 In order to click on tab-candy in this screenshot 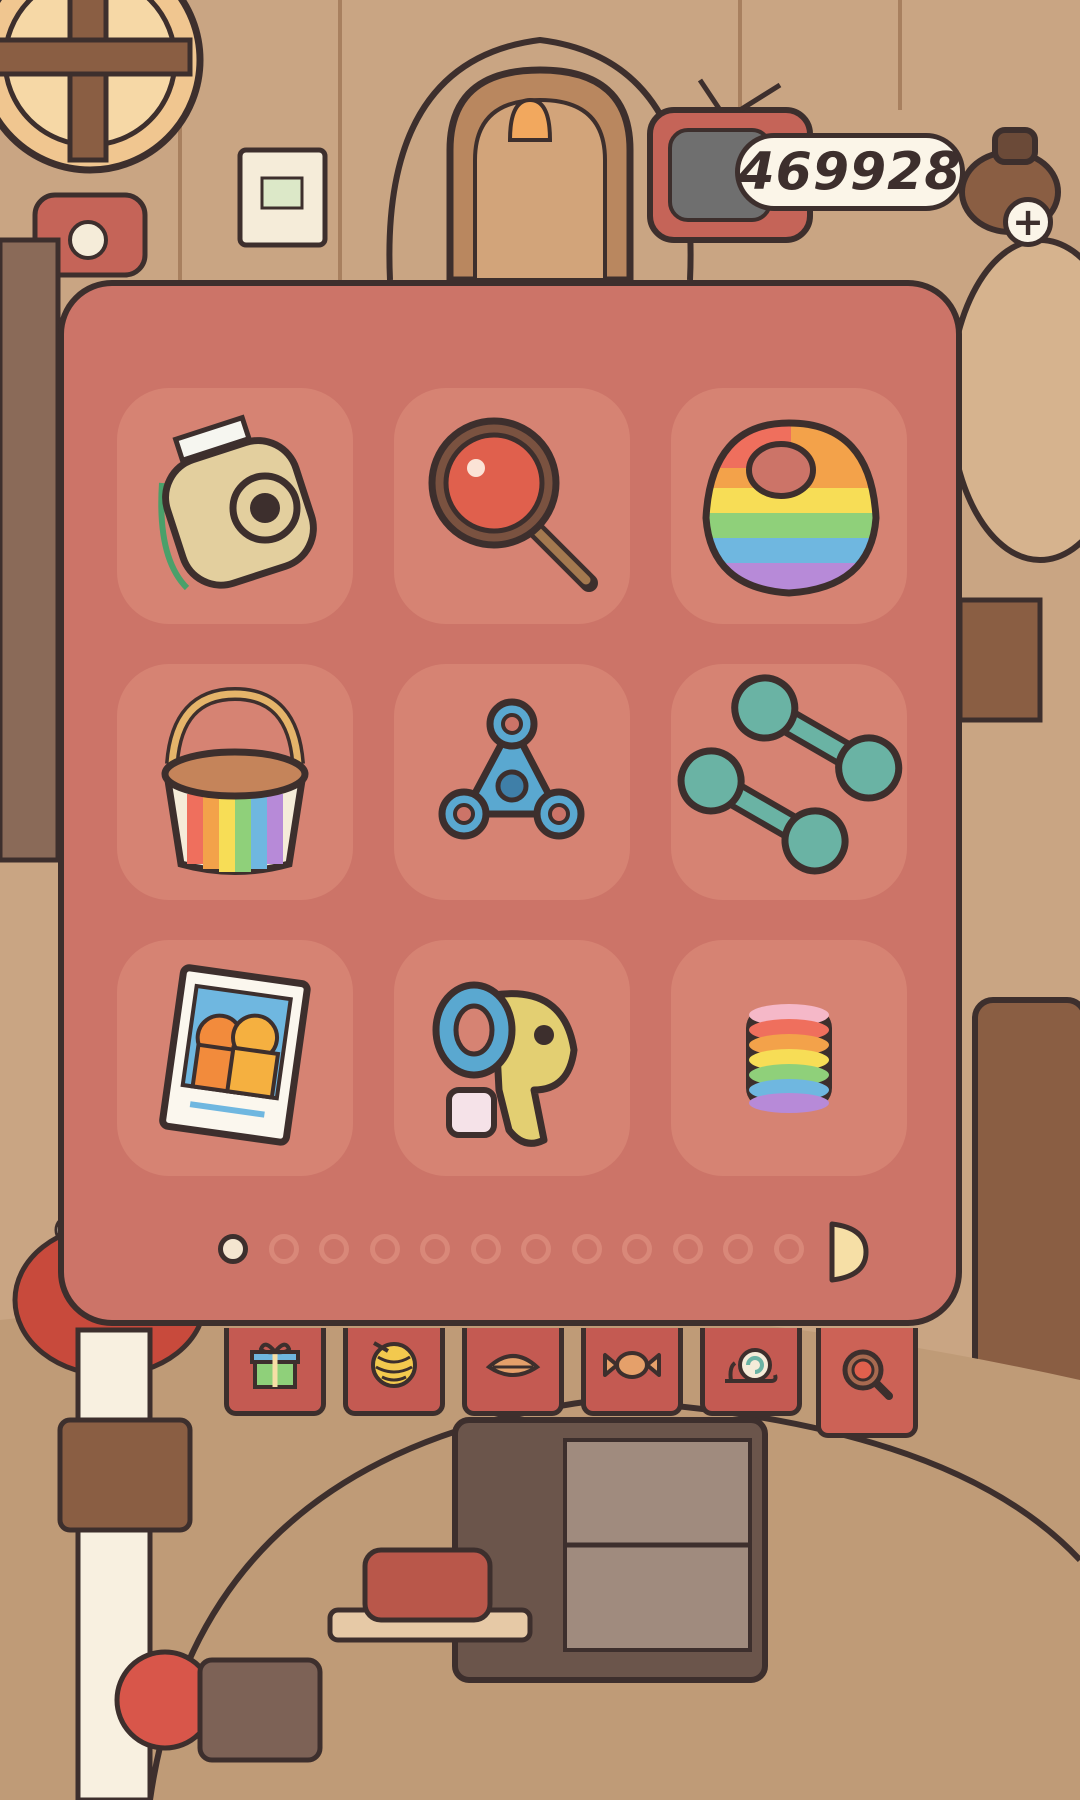, I will do `click(632, 1372)`.